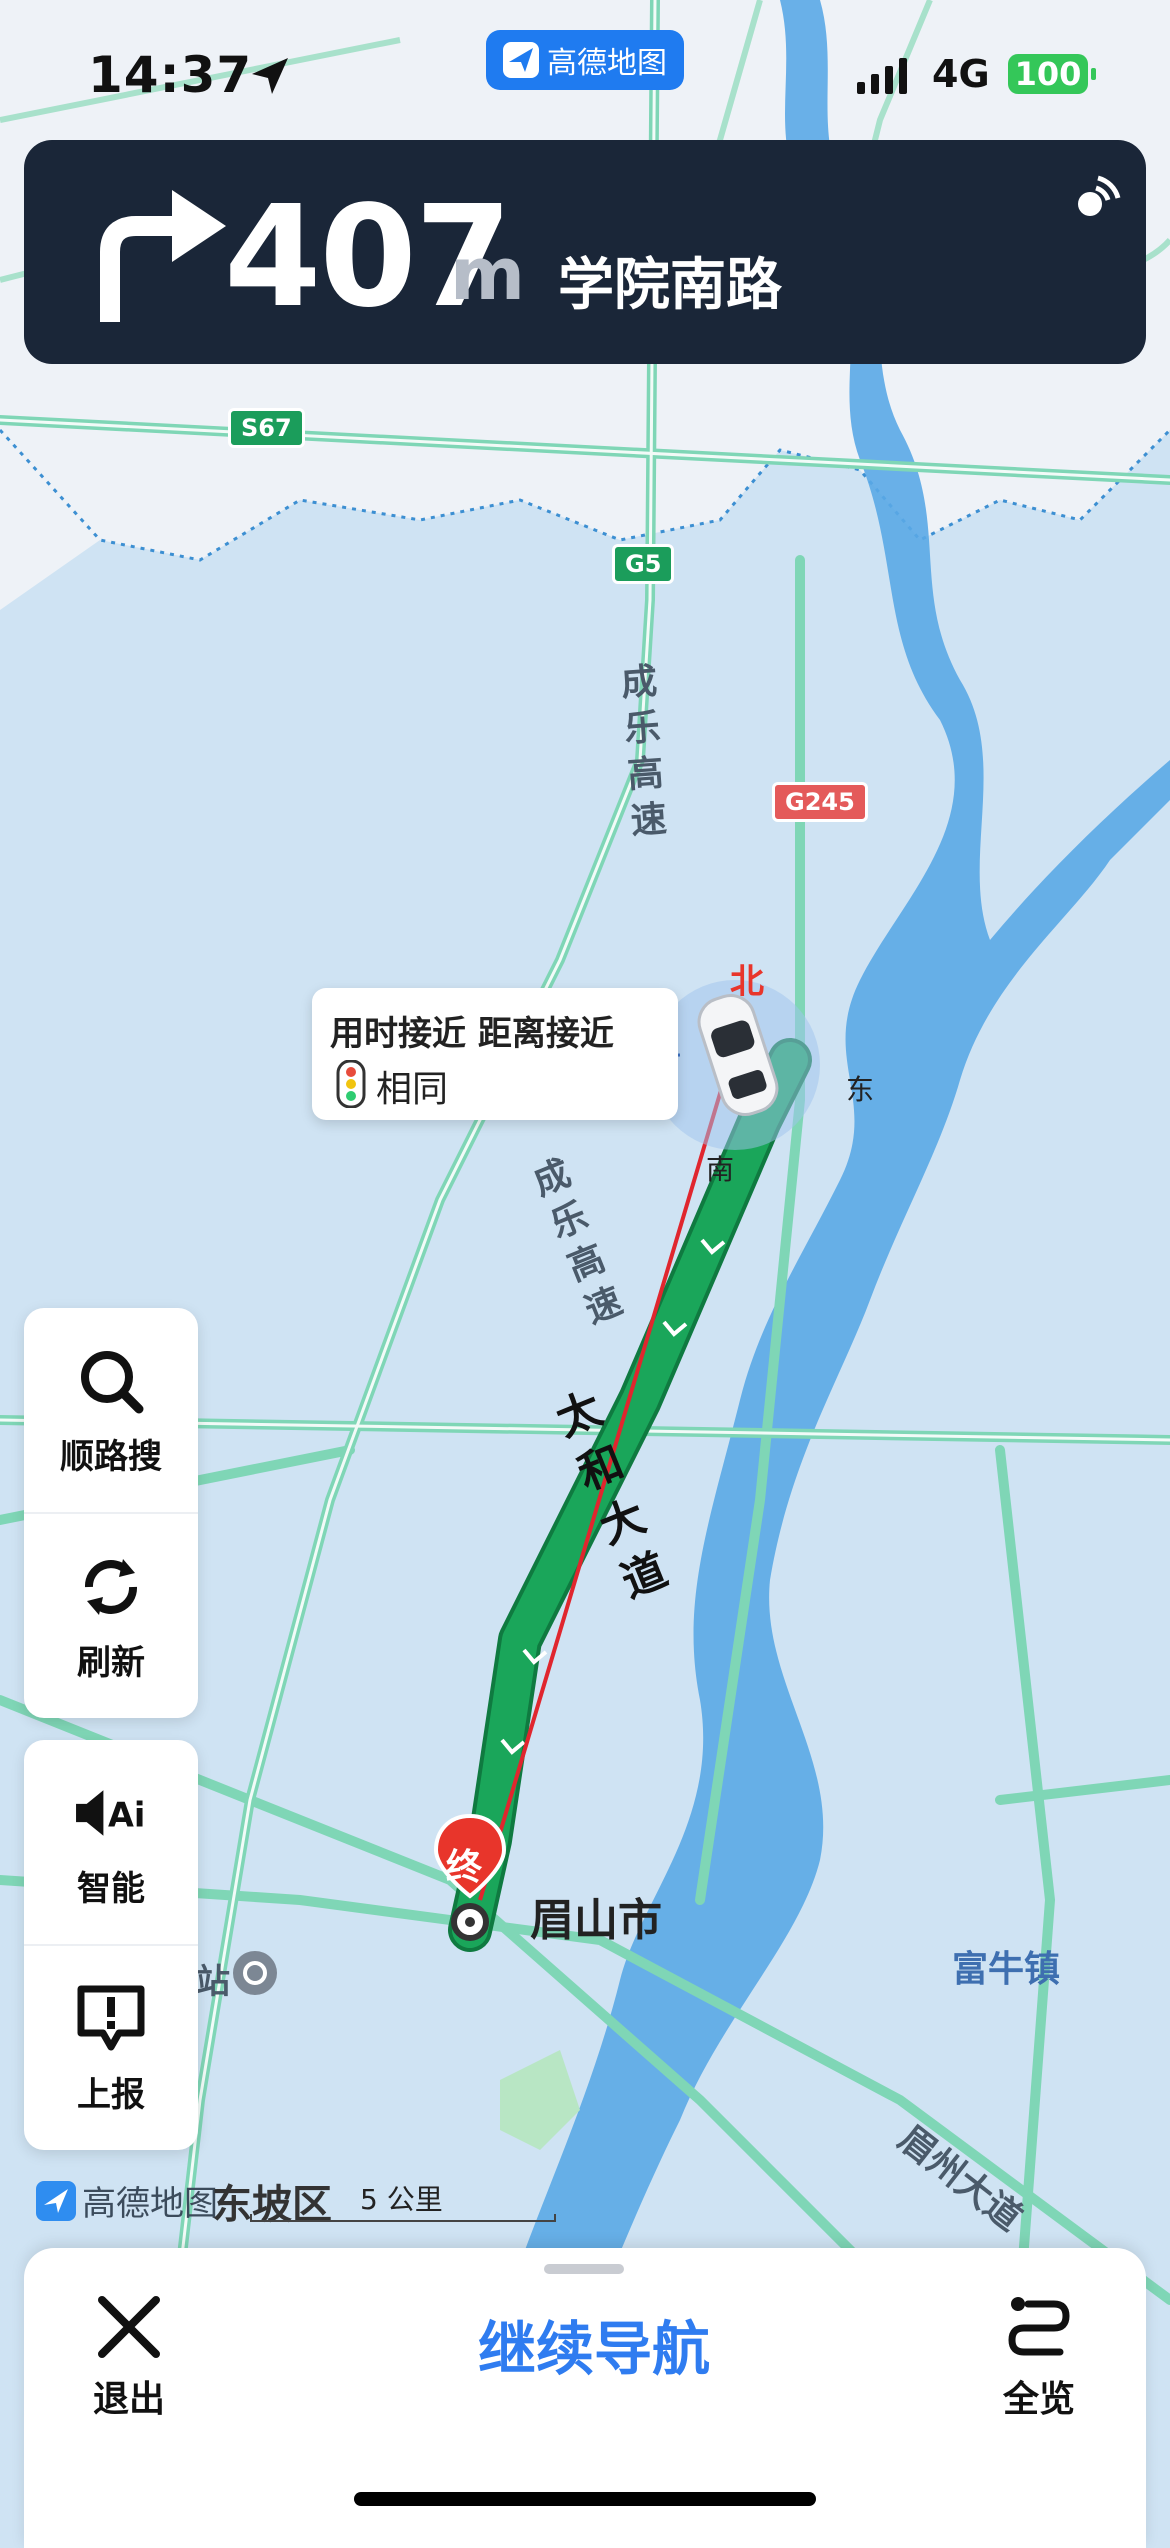  I want to click on network-type: 4G, so click(961, 74).